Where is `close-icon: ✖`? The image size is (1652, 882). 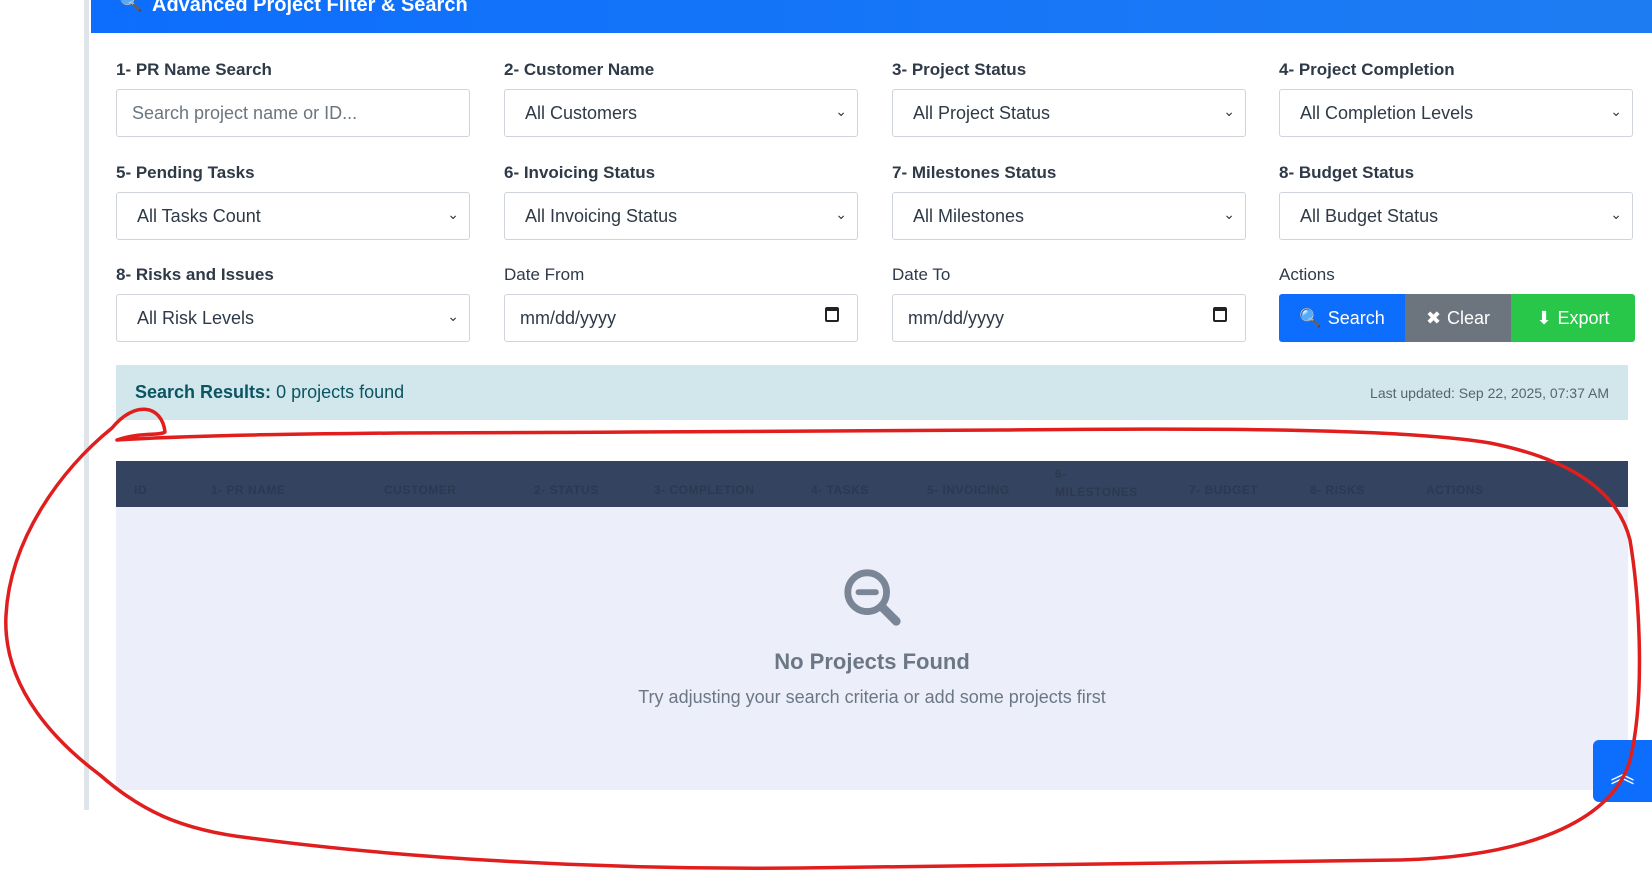 close-icon: ✖ is located at coordinates (1433, 317).